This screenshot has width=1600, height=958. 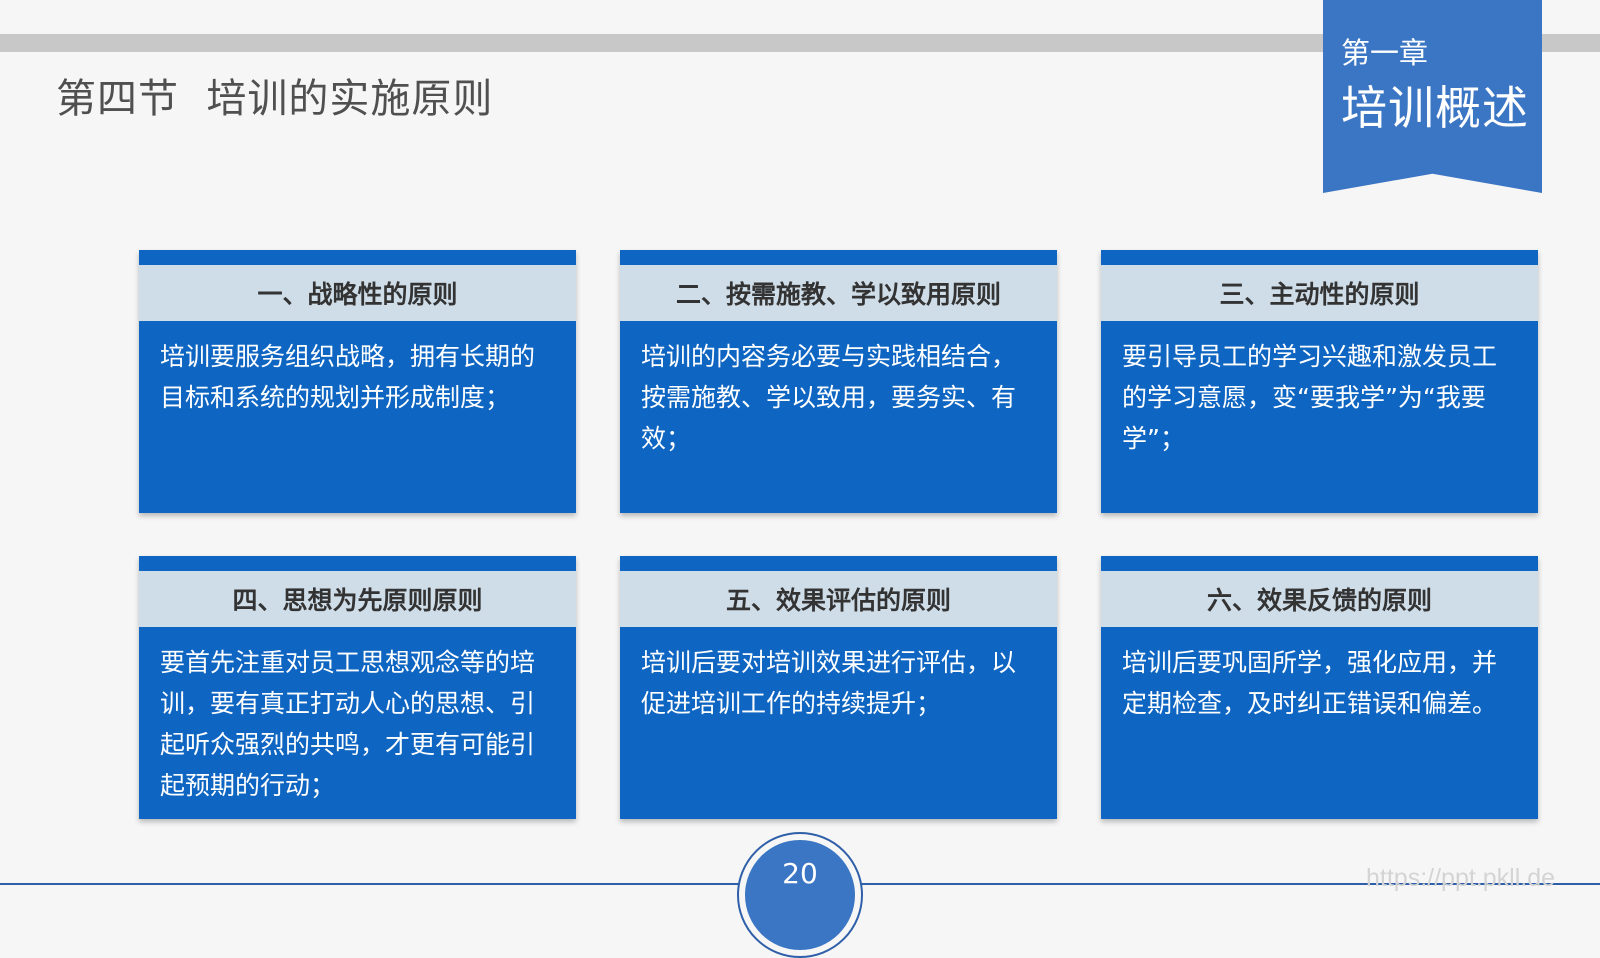 I want to click on principle-card-title: 六、效果反馈的原则, so click(x=1319, y=599).